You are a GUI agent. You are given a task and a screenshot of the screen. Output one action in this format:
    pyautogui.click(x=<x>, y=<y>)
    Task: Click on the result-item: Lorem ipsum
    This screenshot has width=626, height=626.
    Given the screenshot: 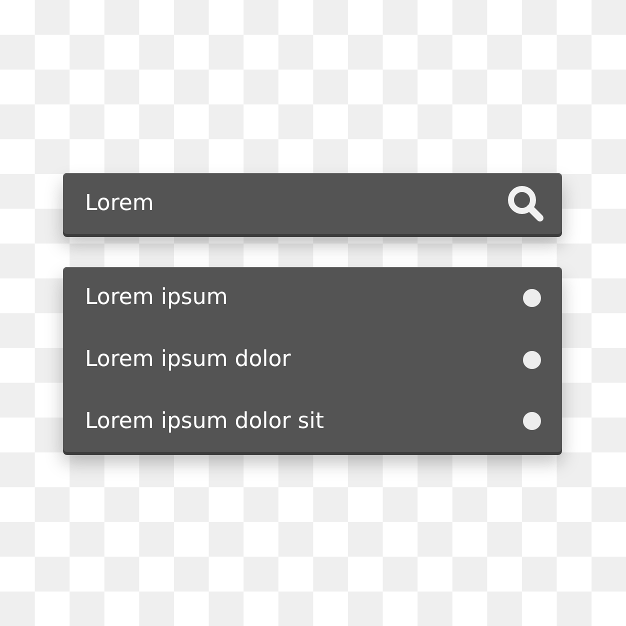 What is the action you would take?
    pyautogui.click(x=156, y=297)
    